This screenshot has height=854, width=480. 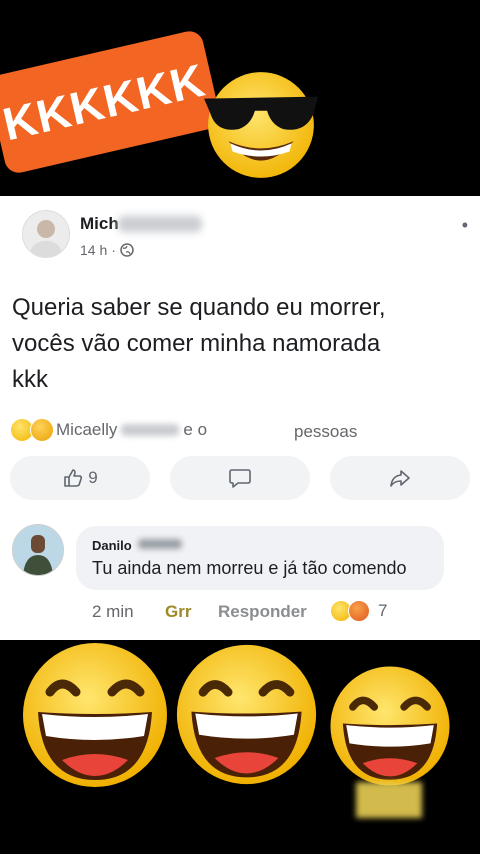 What do you see at coordinates (150, 430) in the screenshot?
I see `reactor-name-blur` at bounding box center [150, 430].